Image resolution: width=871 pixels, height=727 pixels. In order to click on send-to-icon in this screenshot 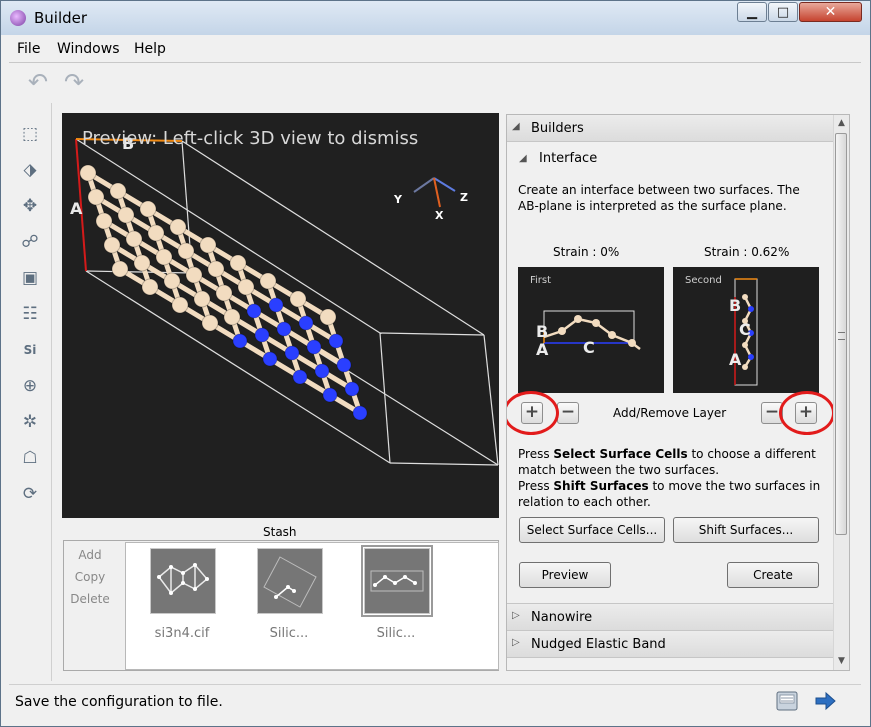, I will do `click(825, 701)`.